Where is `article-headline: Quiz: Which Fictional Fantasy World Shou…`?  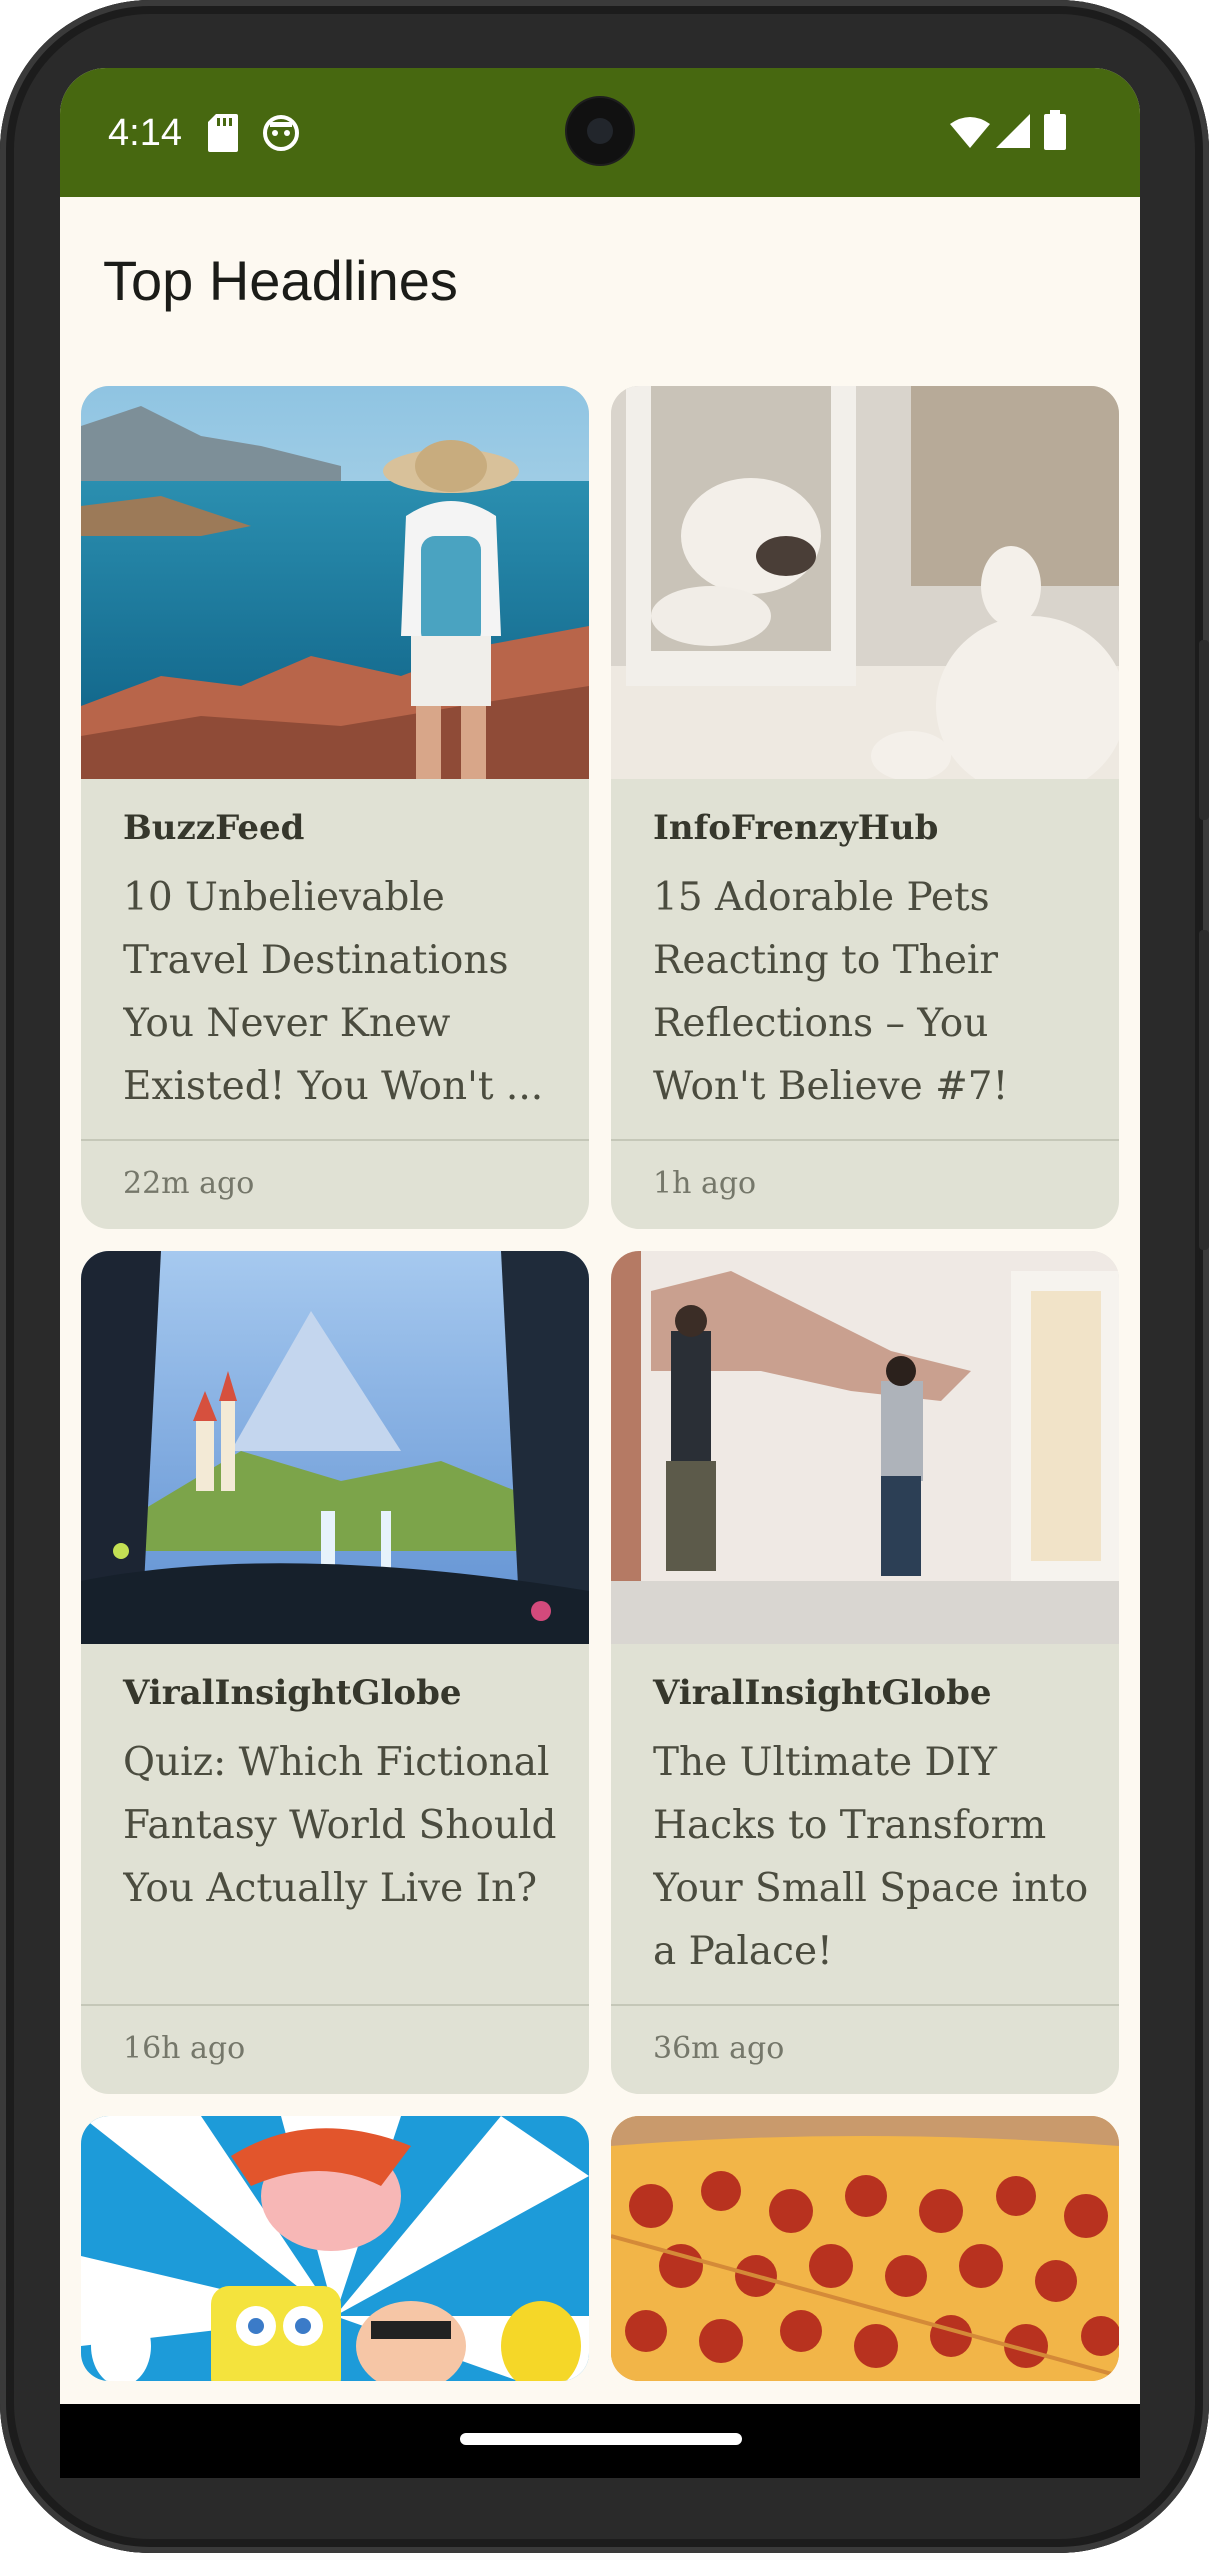
article-headline: Quiz: Which Fictional Fantasy World Shou… is located at coordinates (340, 1825).